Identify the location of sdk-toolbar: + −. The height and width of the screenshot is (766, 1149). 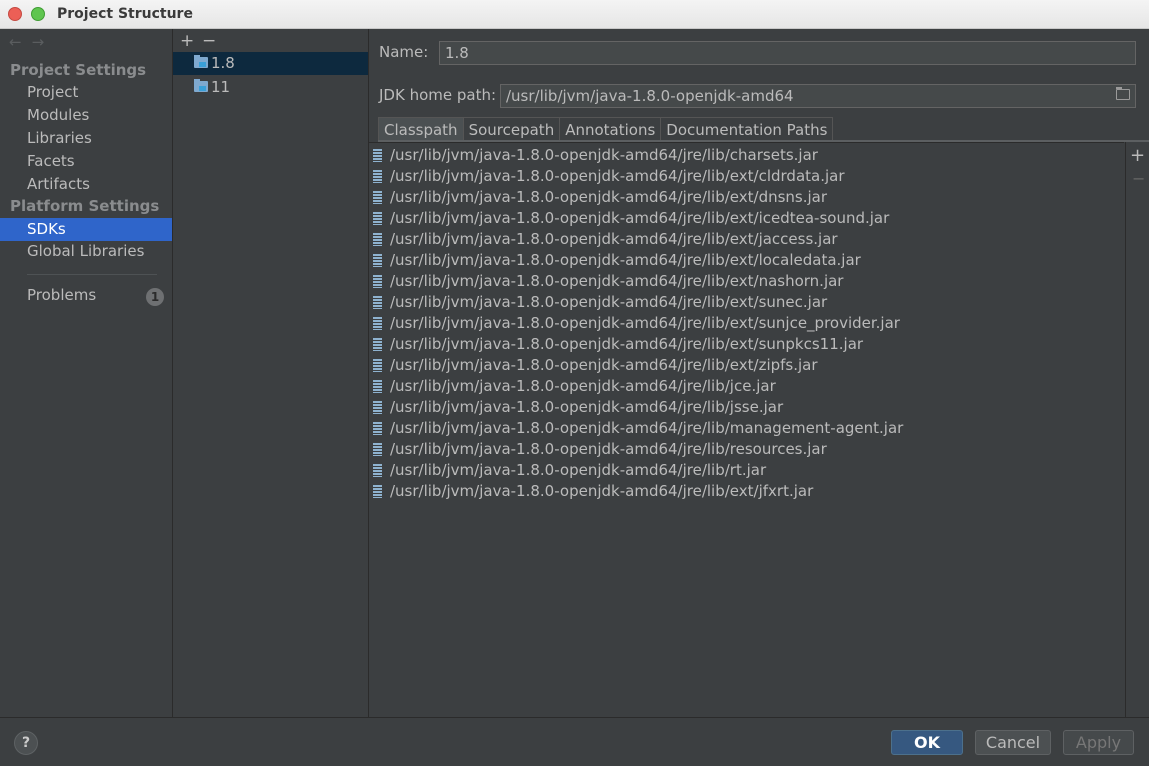
(202, 41).